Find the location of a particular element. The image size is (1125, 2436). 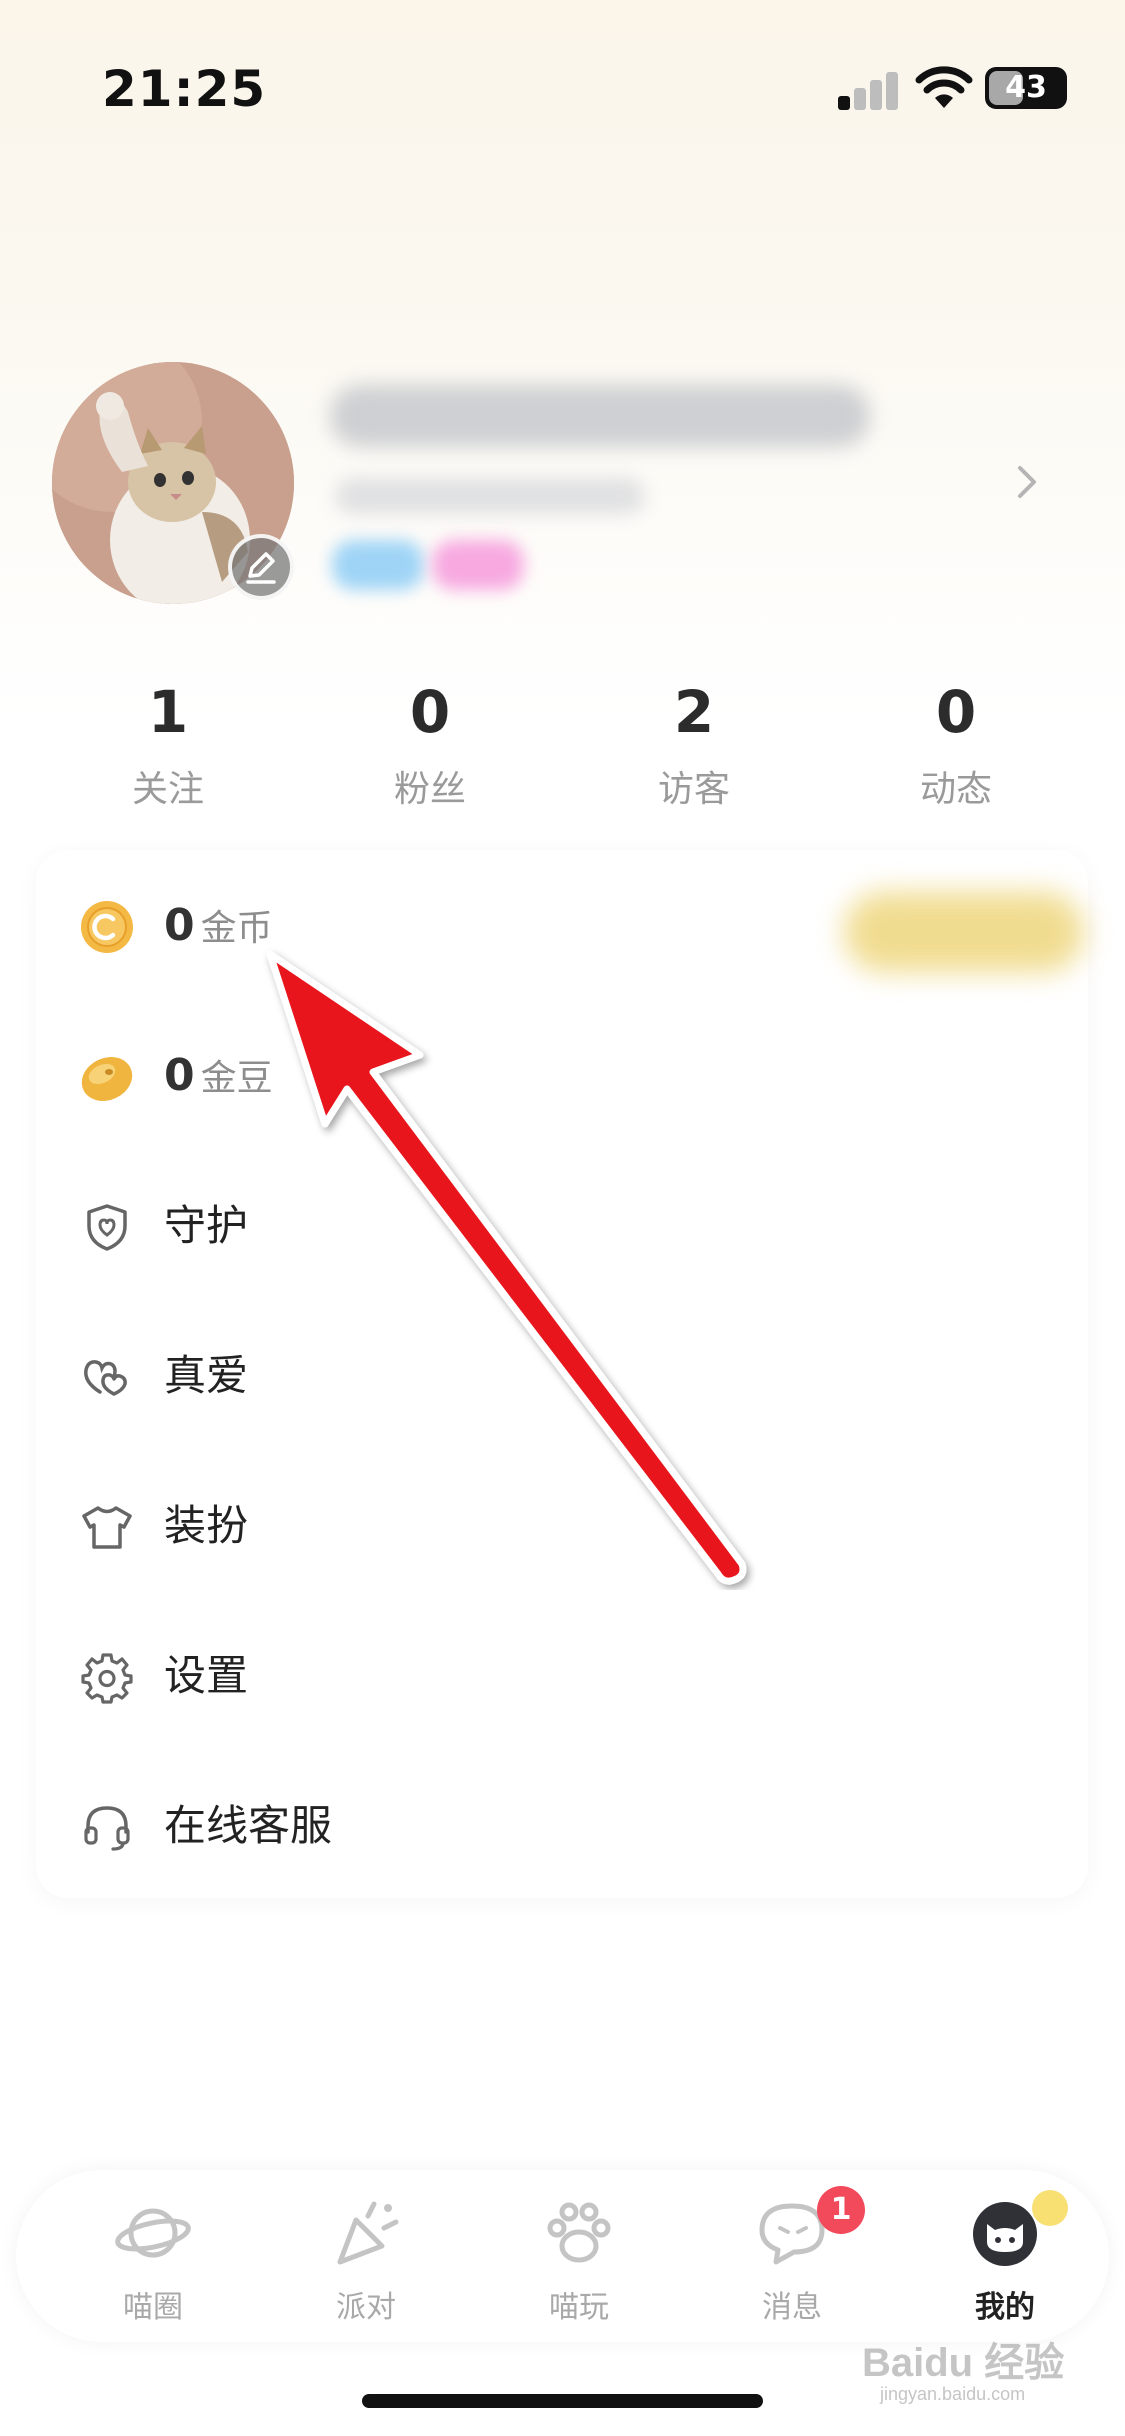

recharge-button-redacted is located at coordinates (964, 932).